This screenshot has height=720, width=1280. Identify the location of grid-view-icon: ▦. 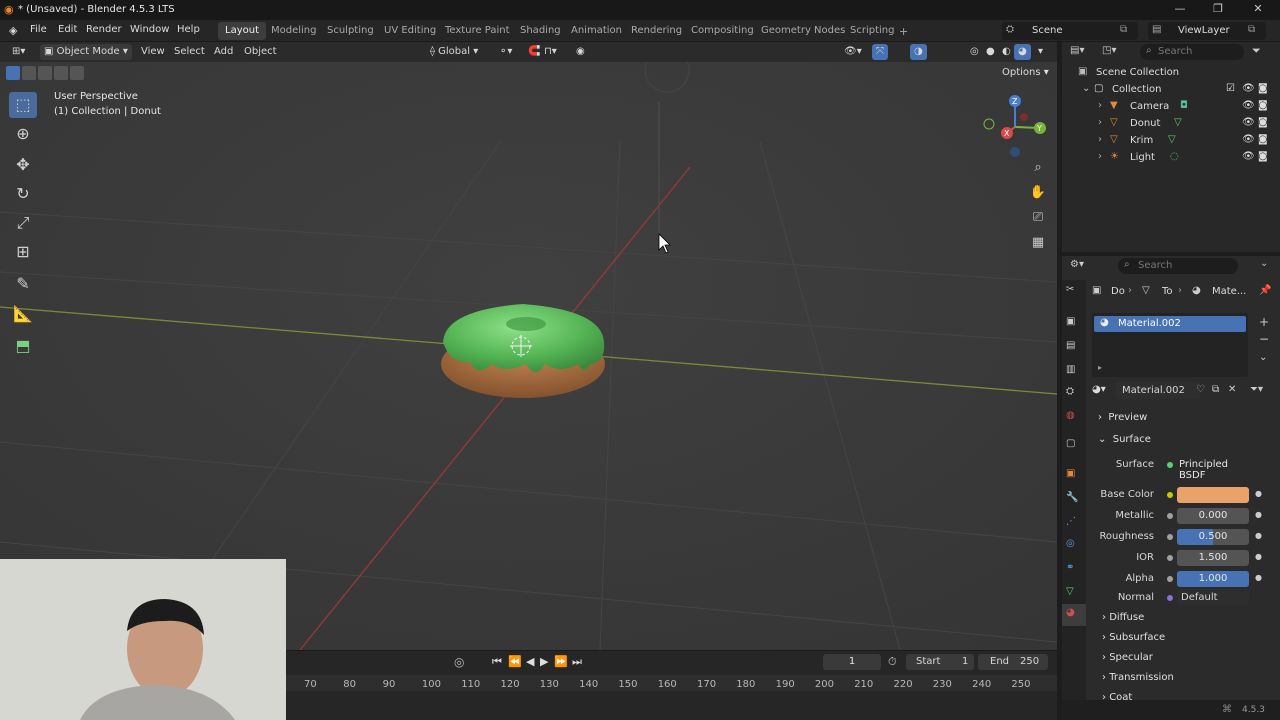
(1038, 246).